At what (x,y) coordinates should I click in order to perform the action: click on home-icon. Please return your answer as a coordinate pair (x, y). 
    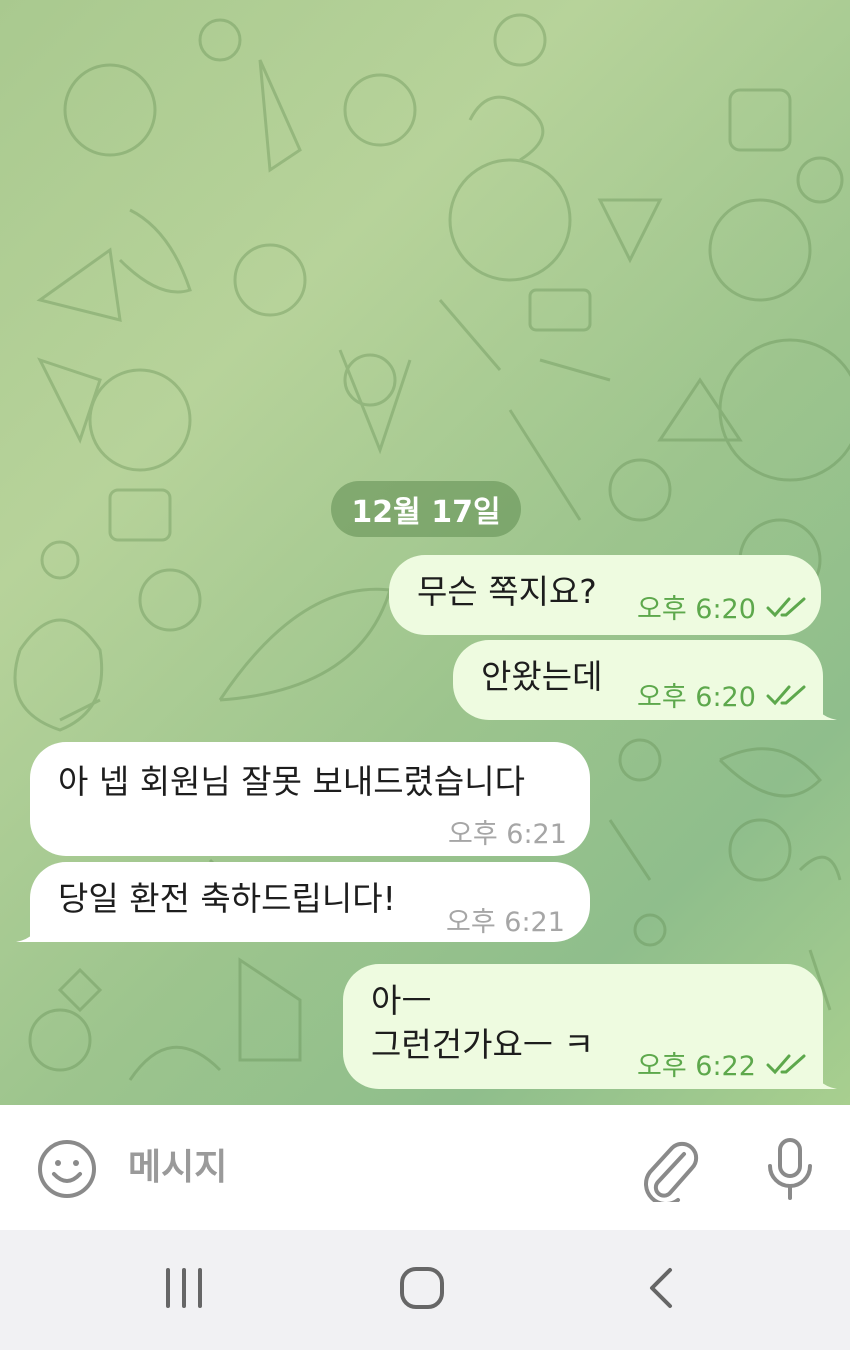
    Looking at the image, I should click on (422, 1288).